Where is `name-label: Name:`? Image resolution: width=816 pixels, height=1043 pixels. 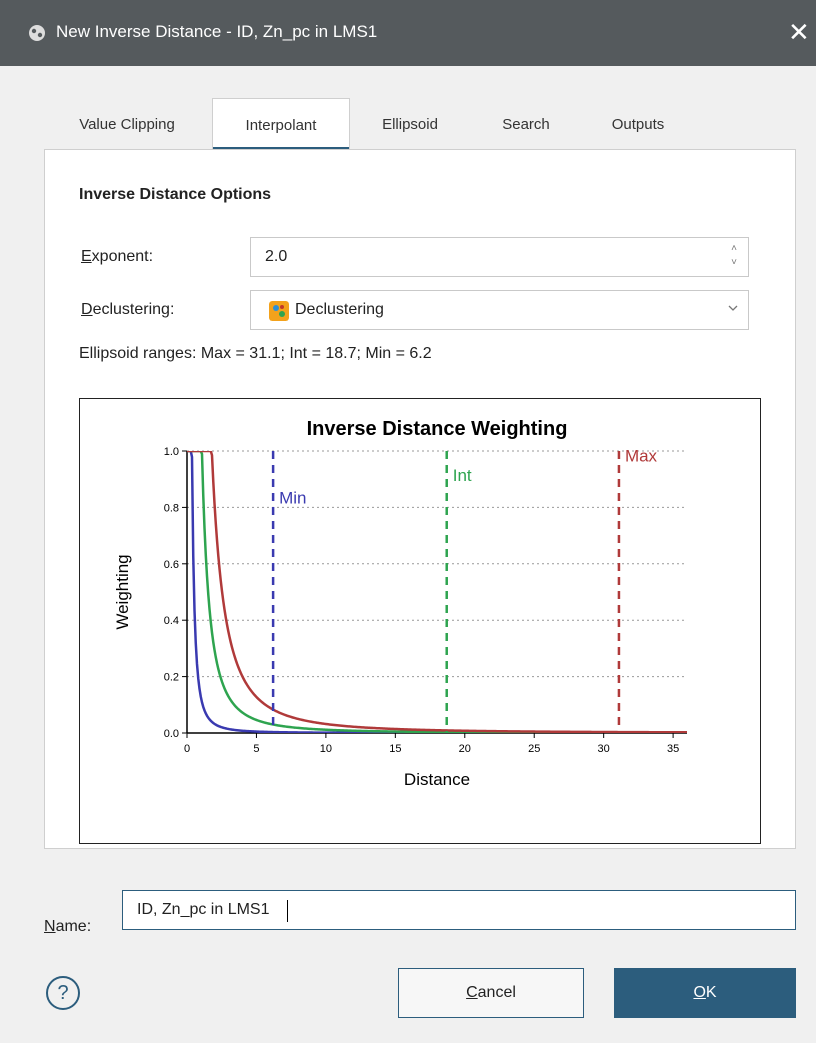 name-label: Name: is located at coordinates (67, 927).